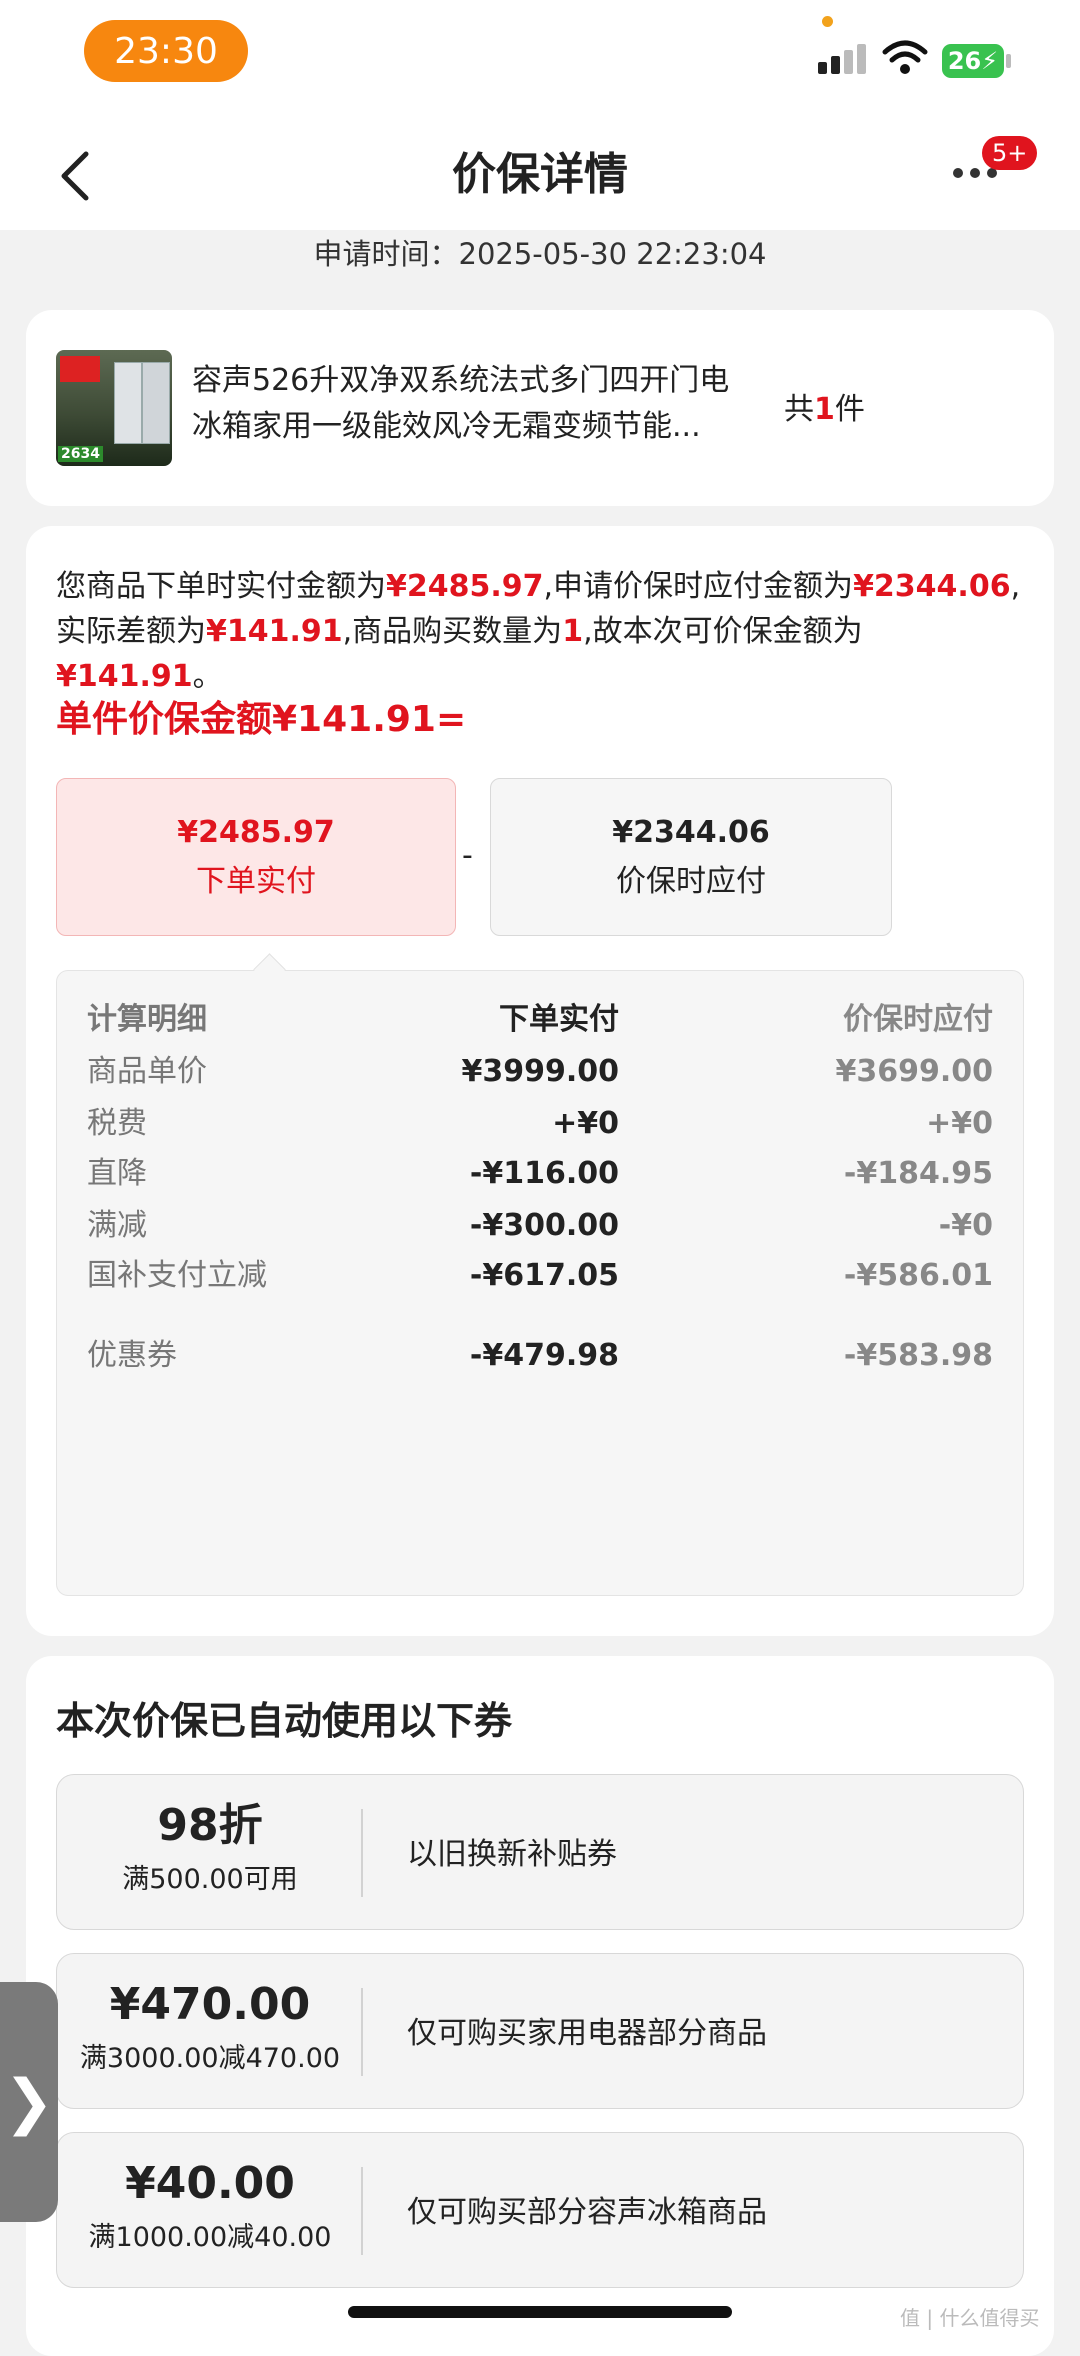 The height and width of the screenshot is (2356, 1080). Describe the element at coordinates (80, 369) in the screenshot. I see `thumbnail-promo-label` at that location.